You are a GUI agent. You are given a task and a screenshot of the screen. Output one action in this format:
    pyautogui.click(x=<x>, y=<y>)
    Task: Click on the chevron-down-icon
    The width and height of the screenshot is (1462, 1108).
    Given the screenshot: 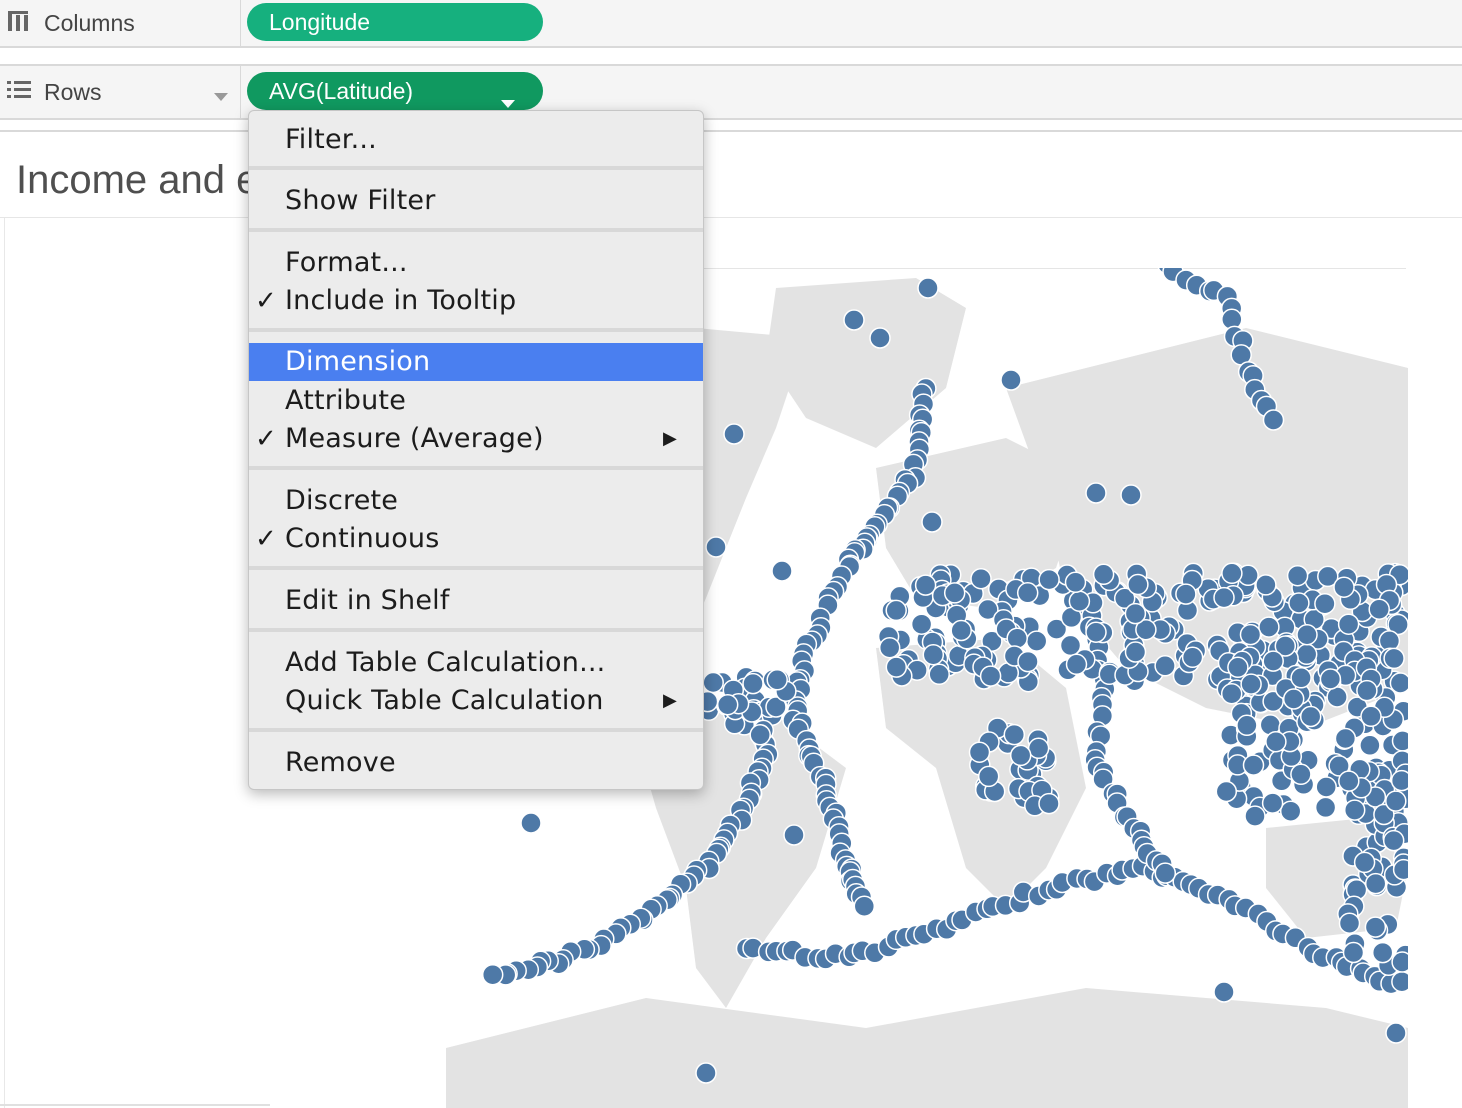 What is the action you would take?
    pyautogui.click(x=221, y=97)
    